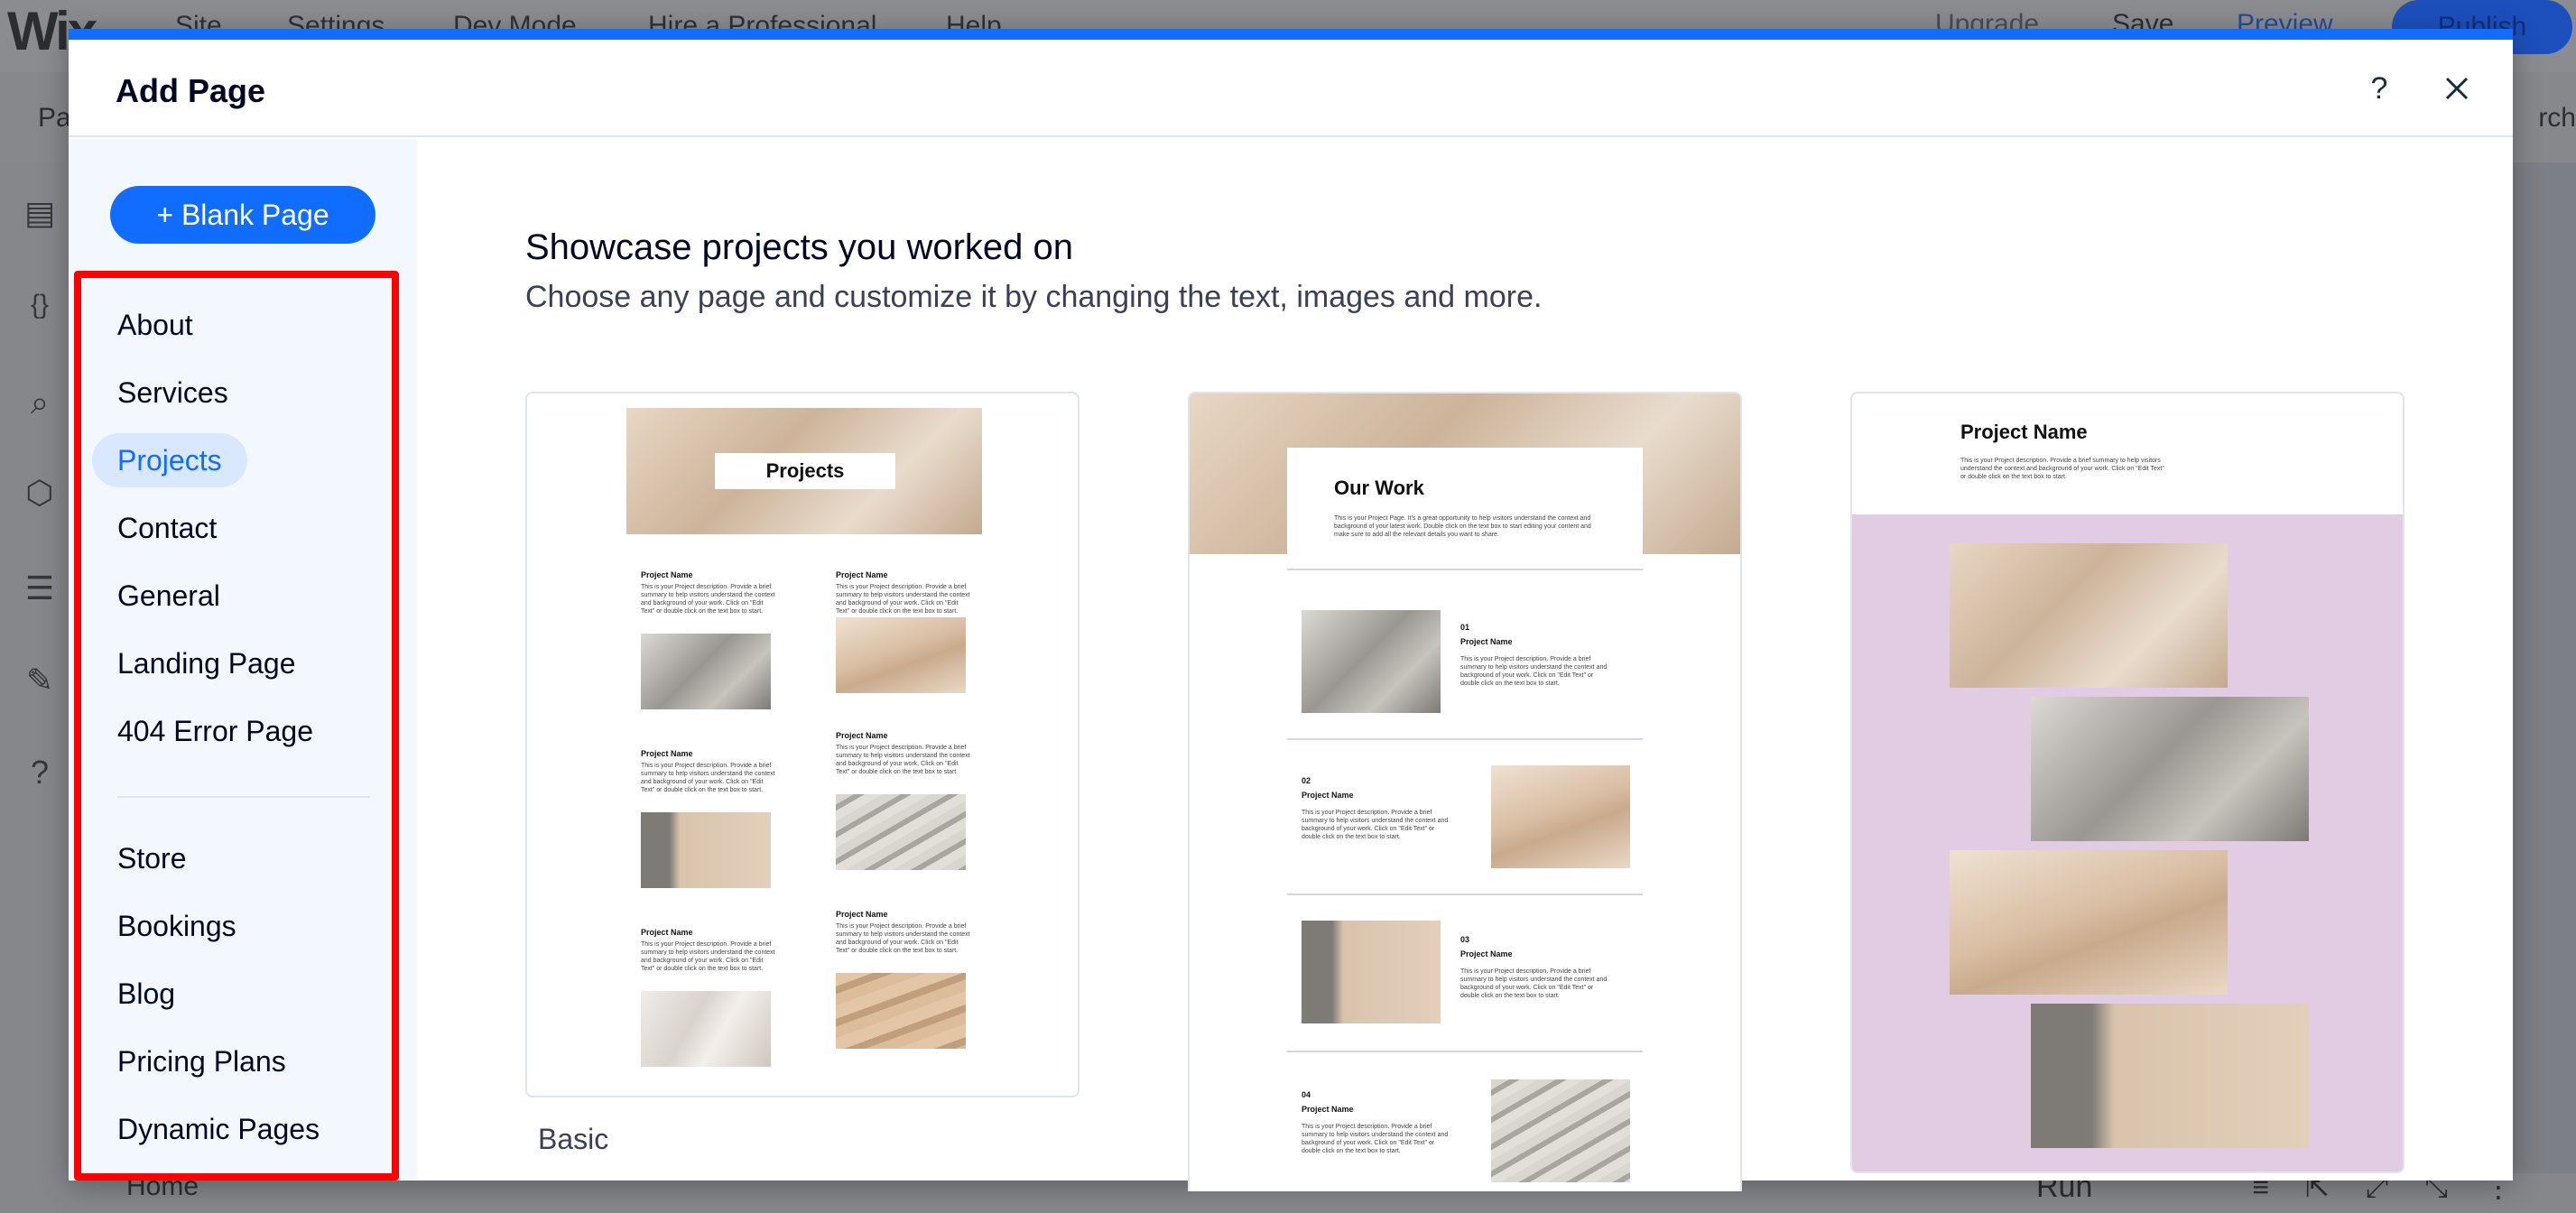 The image size is (2576, 1213). What do you see at coordinates (201, 1061) in the screenshot?
I see `category-pricing-plans: Pricing Plans` at bounding box center [201, 1061].